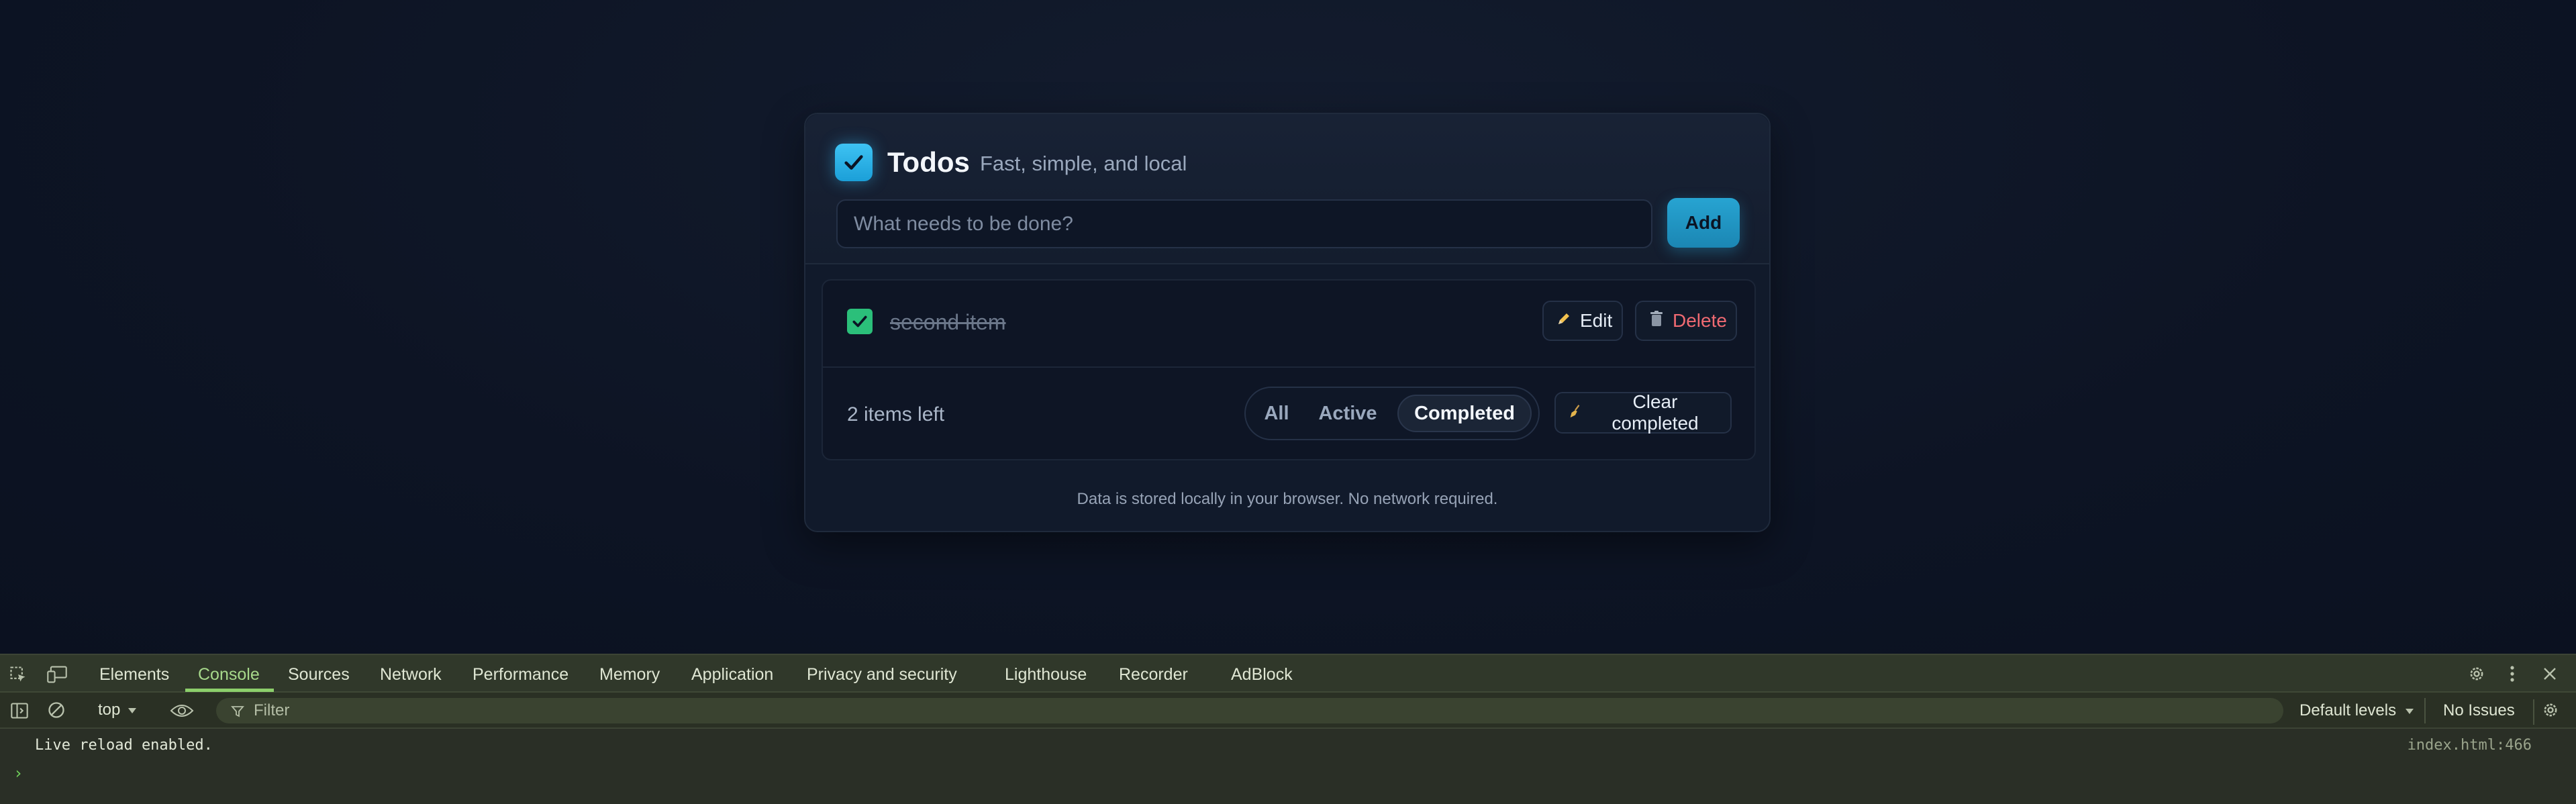 The width and height of the screenshot is (2576, 804). Describe the element at coordinates (1083, 163) in the screenshot. I see `app-subtitle: Fast, simple, and local` at that location.